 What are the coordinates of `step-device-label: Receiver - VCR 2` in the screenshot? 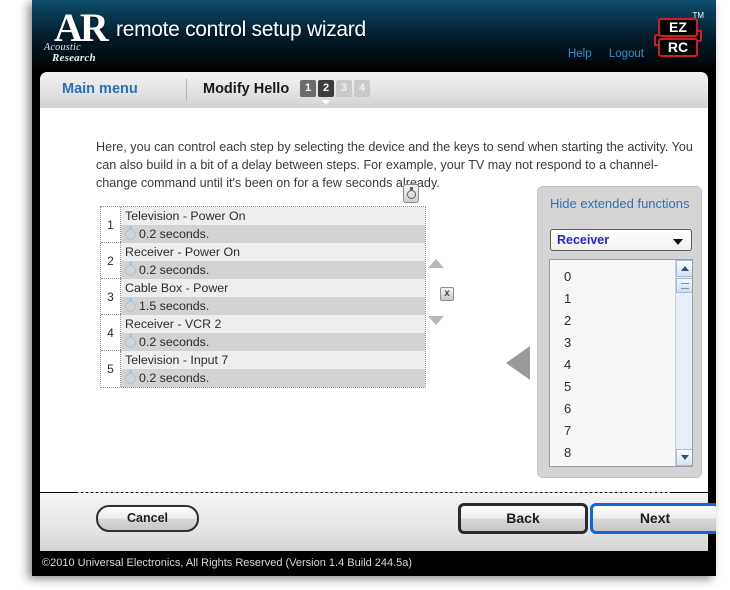 It's located at (273, 324).